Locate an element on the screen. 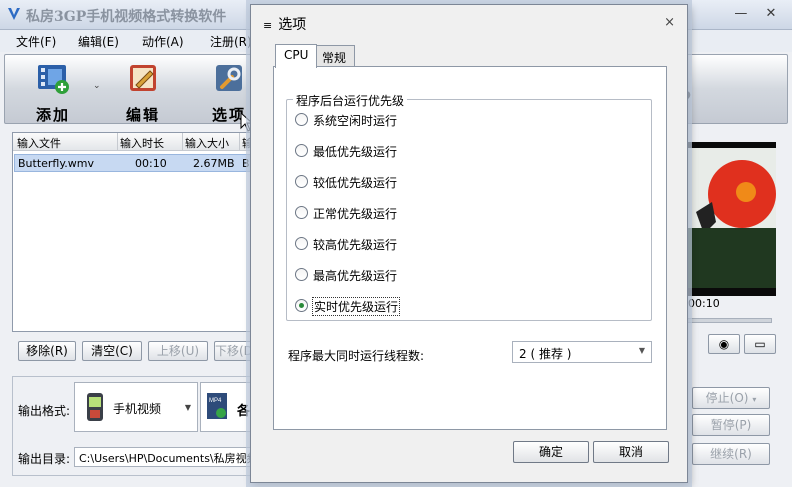 Image resolution: width=792 pixels, height=487 pixels. ok-button: 确定 is located at coordinates (551, 452).